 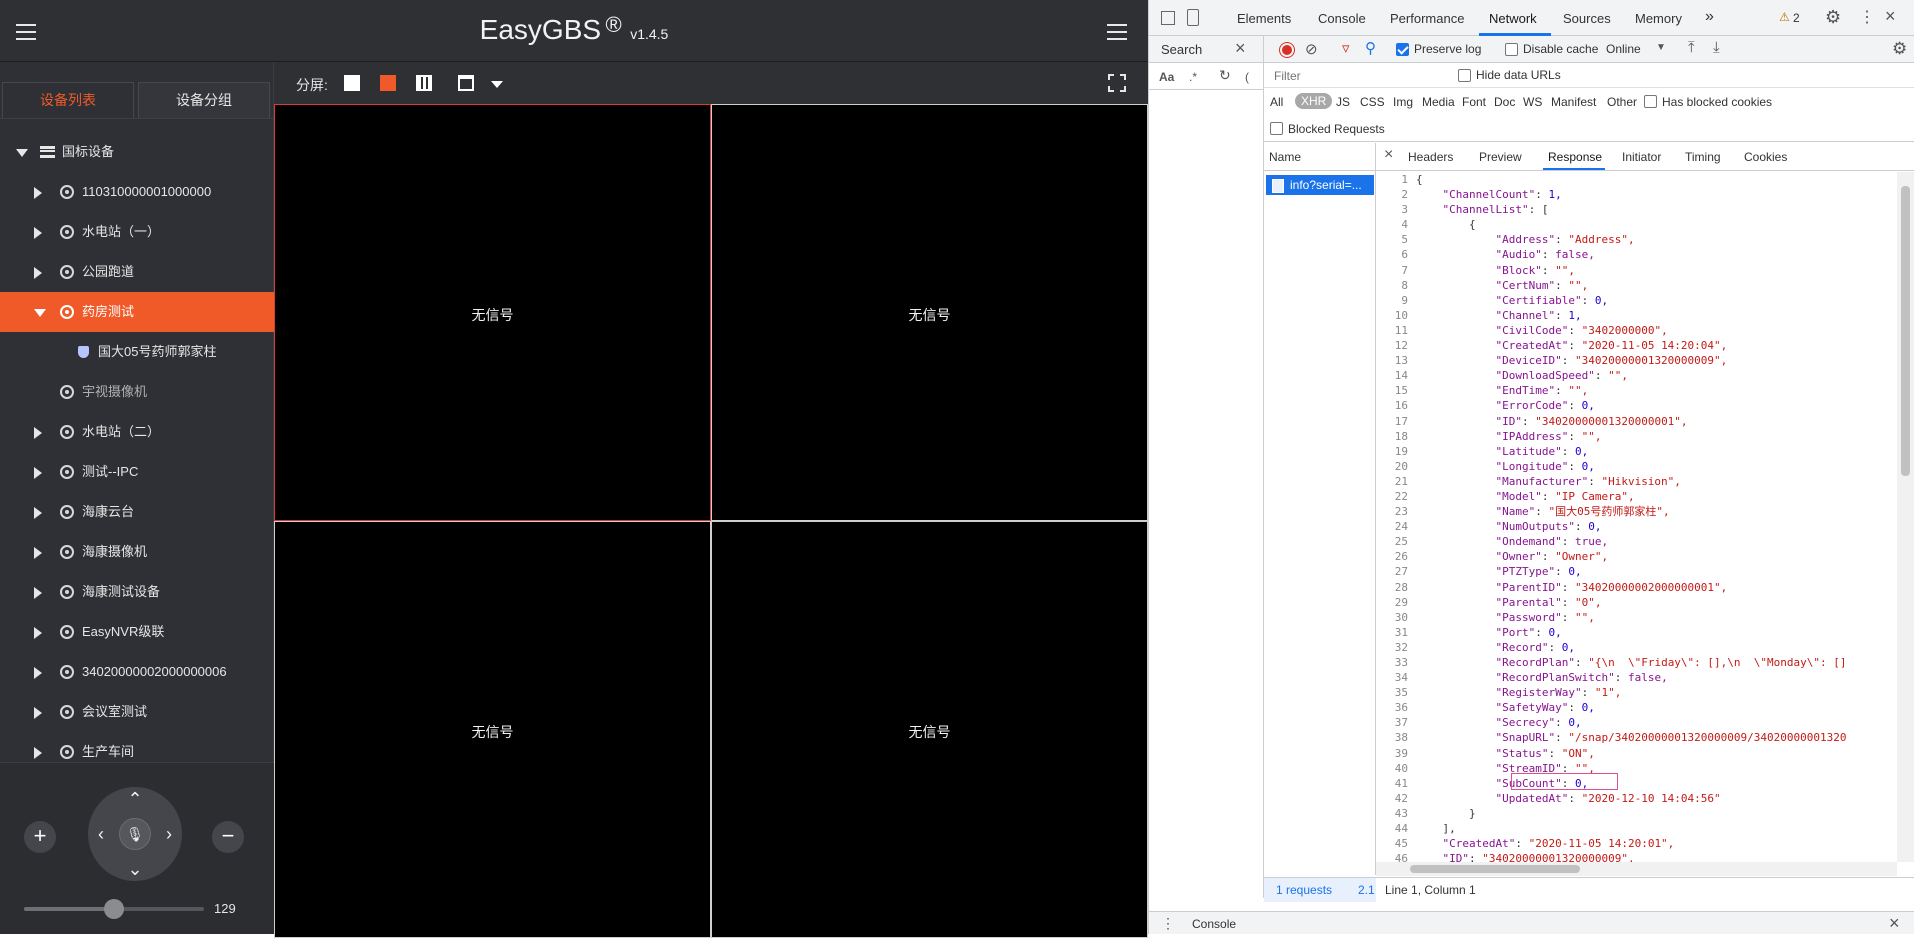 What do you see at coordinates (1214, 924) in the screenshot?
I see `drawer-console-tab: Console` at bounding box center [1214, 924].